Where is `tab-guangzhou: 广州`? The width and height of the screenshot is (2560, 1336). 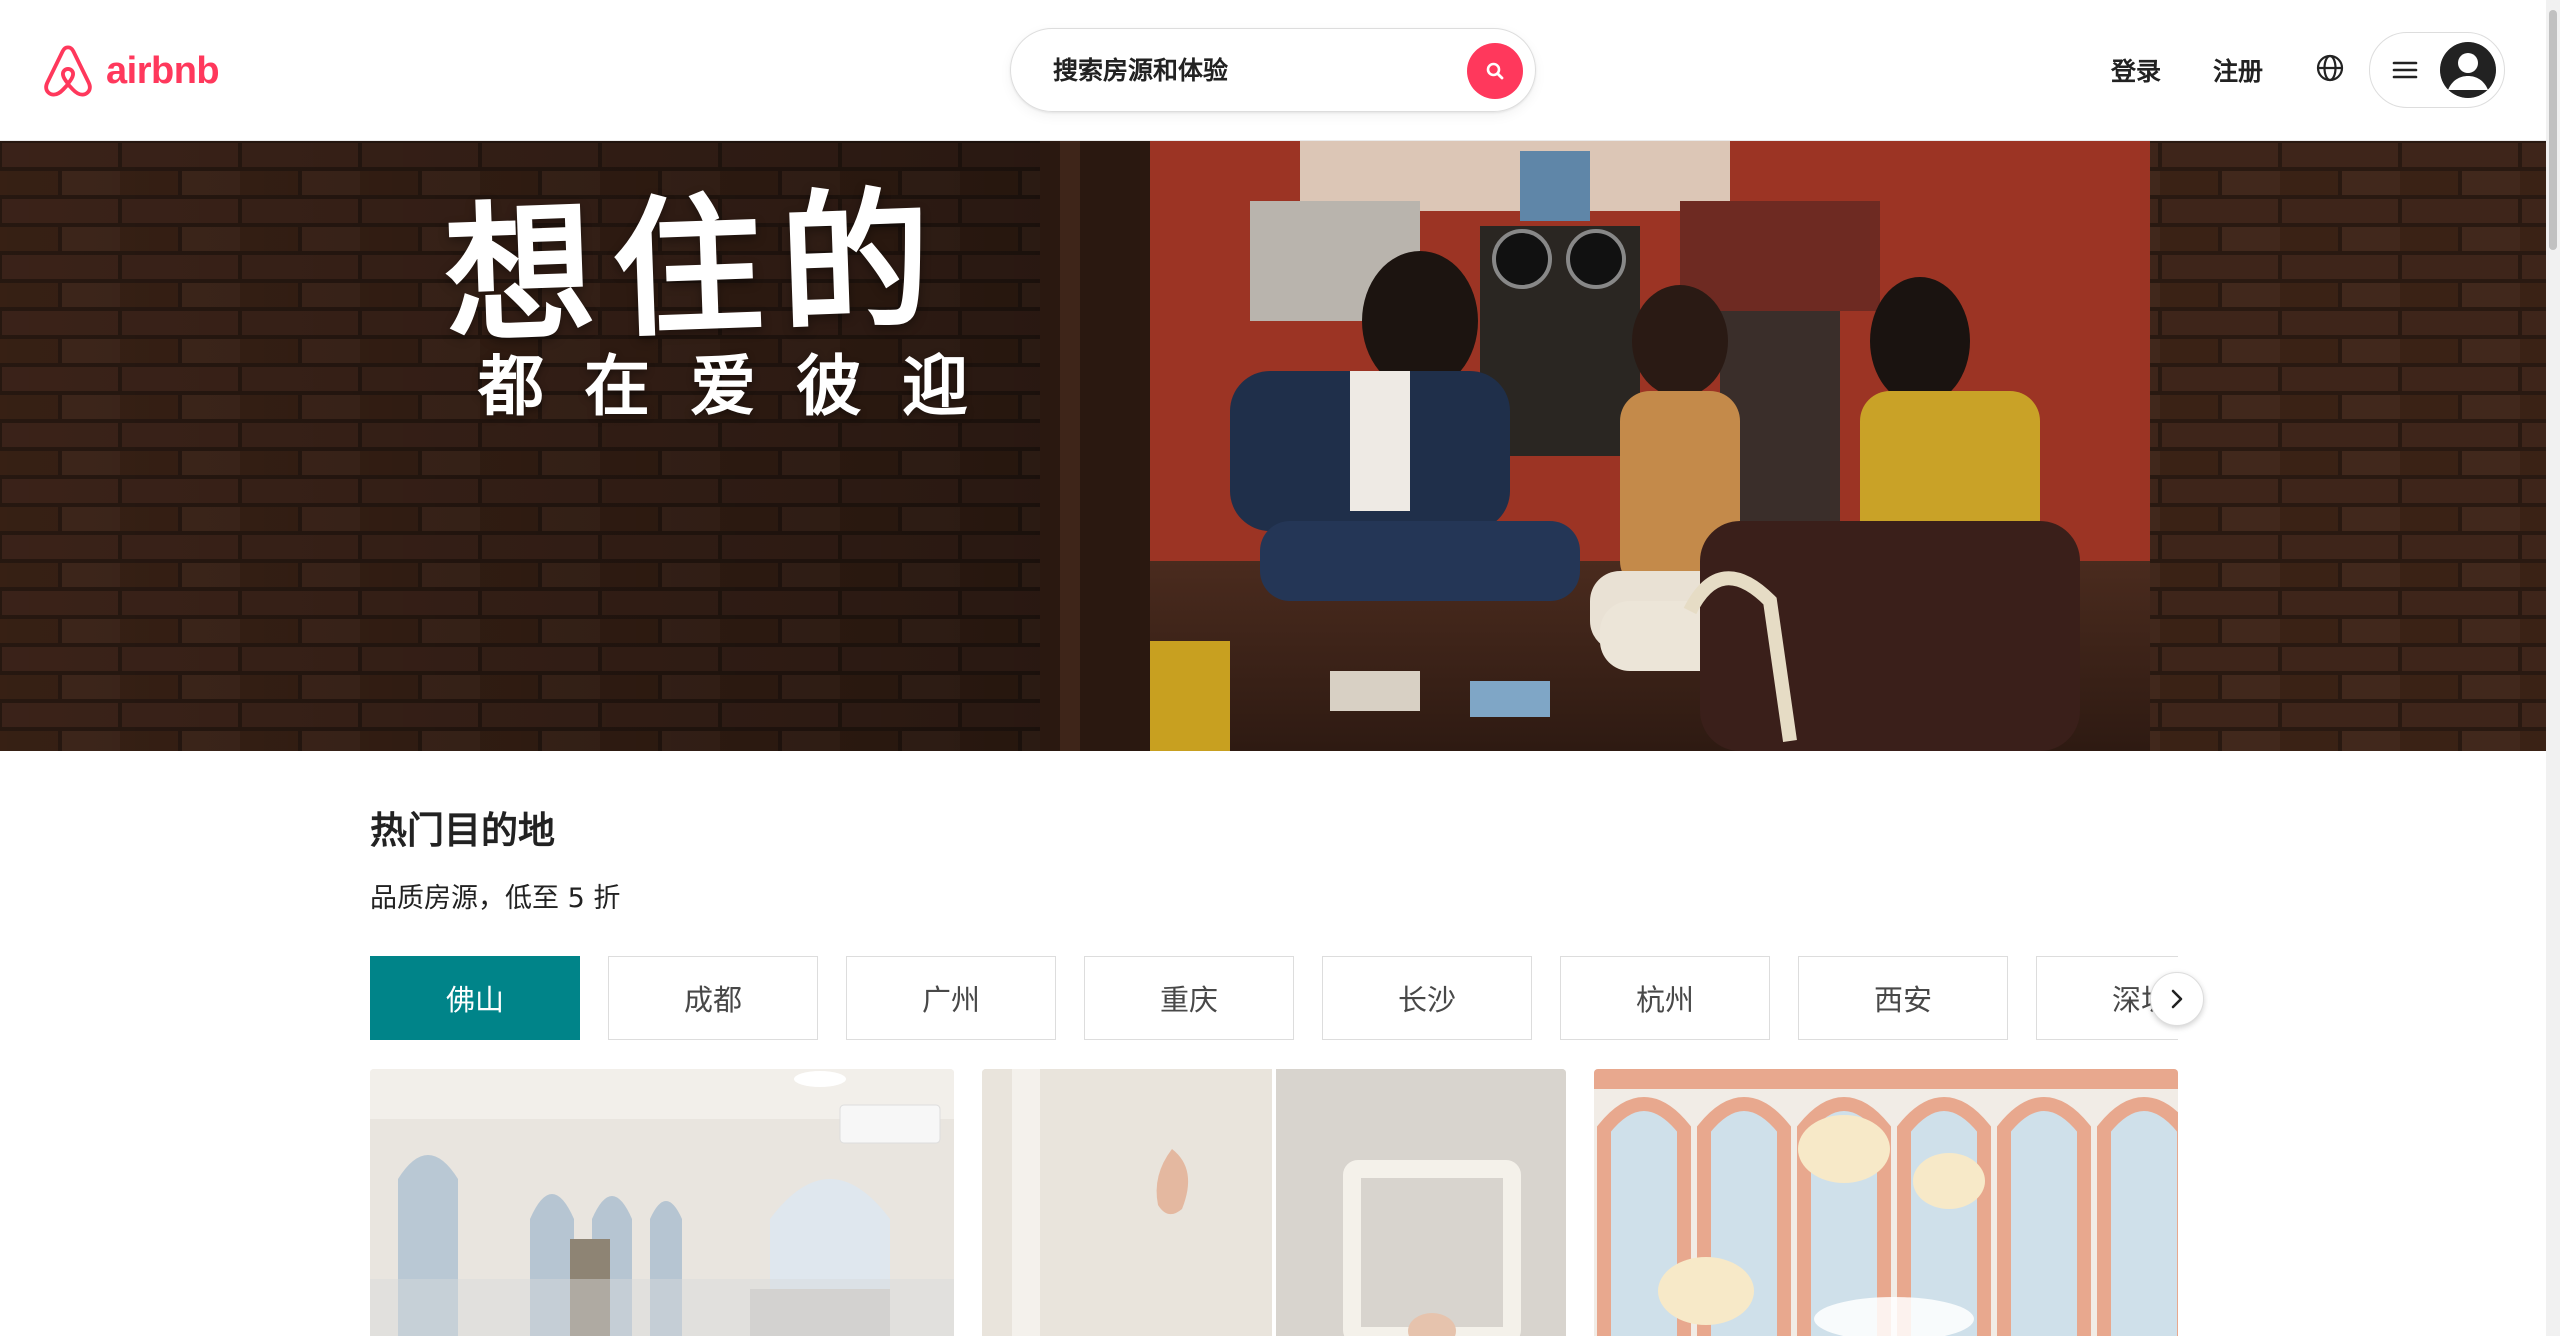 tab-guangzhou: 广州 is located at coordinates (951, 998).